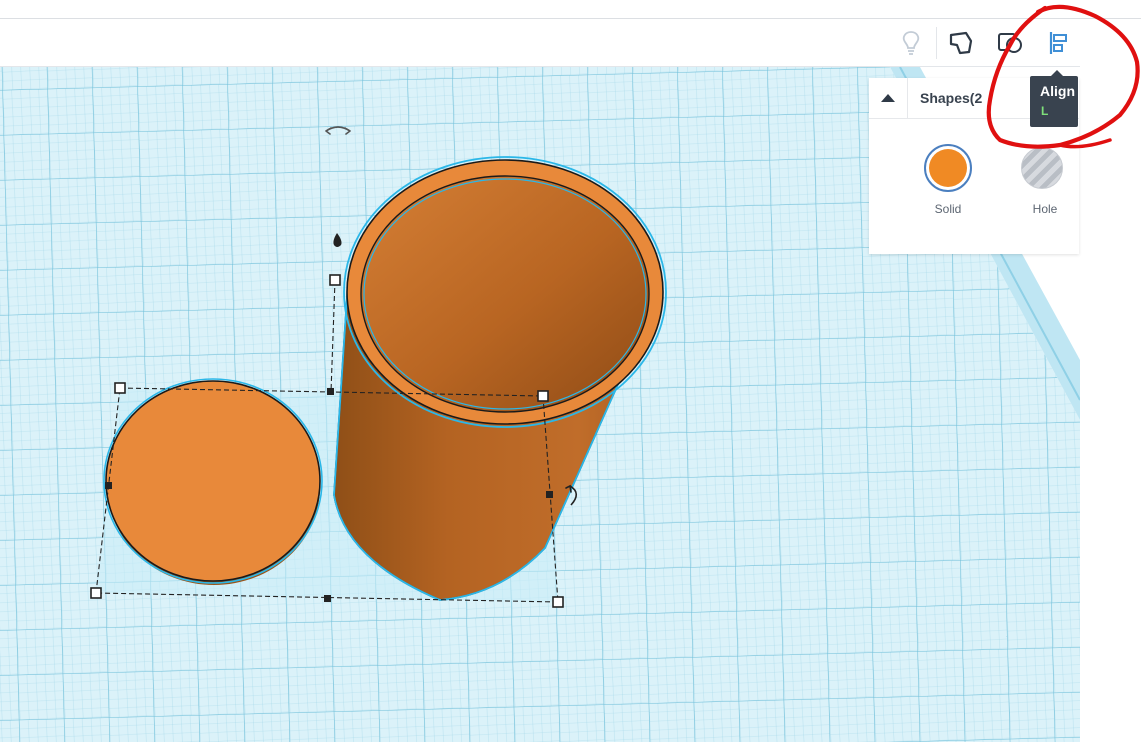 This screenshot has height=742, width=1141. I want to click on view-icon, so click(1010, 43).